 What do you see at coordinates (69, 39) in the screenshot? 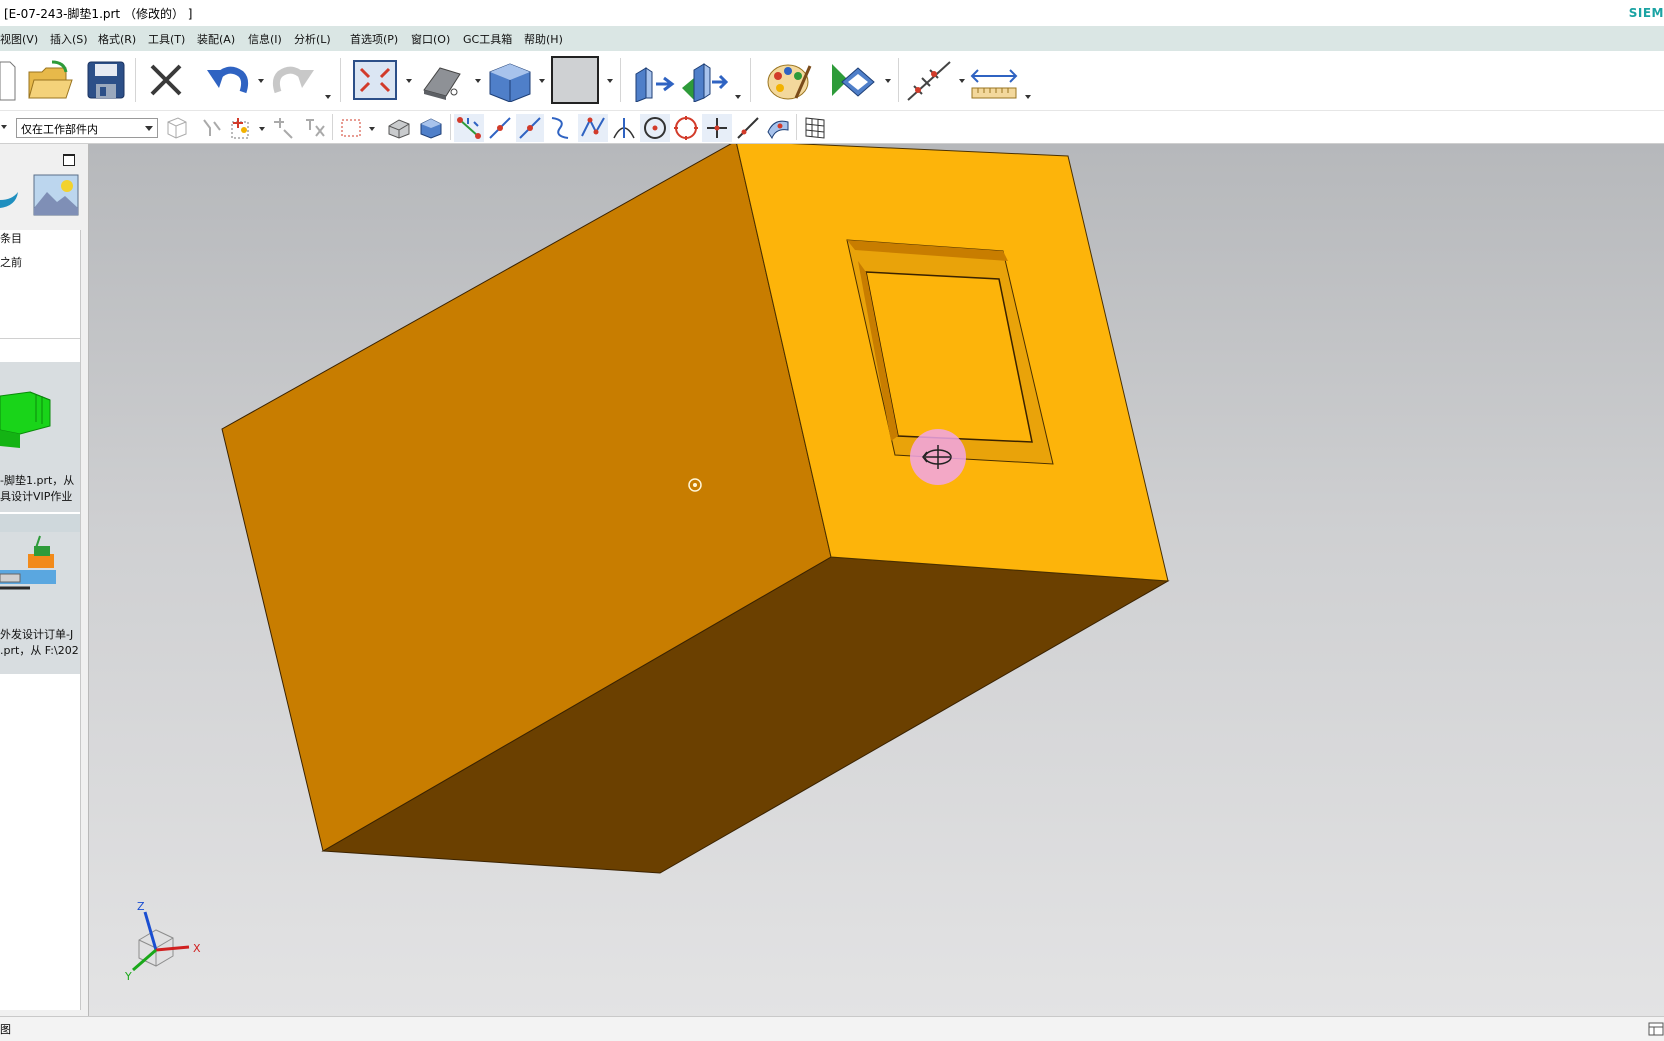
I see `menu-insert: 插入(S)` at bounding box center [69, 39].